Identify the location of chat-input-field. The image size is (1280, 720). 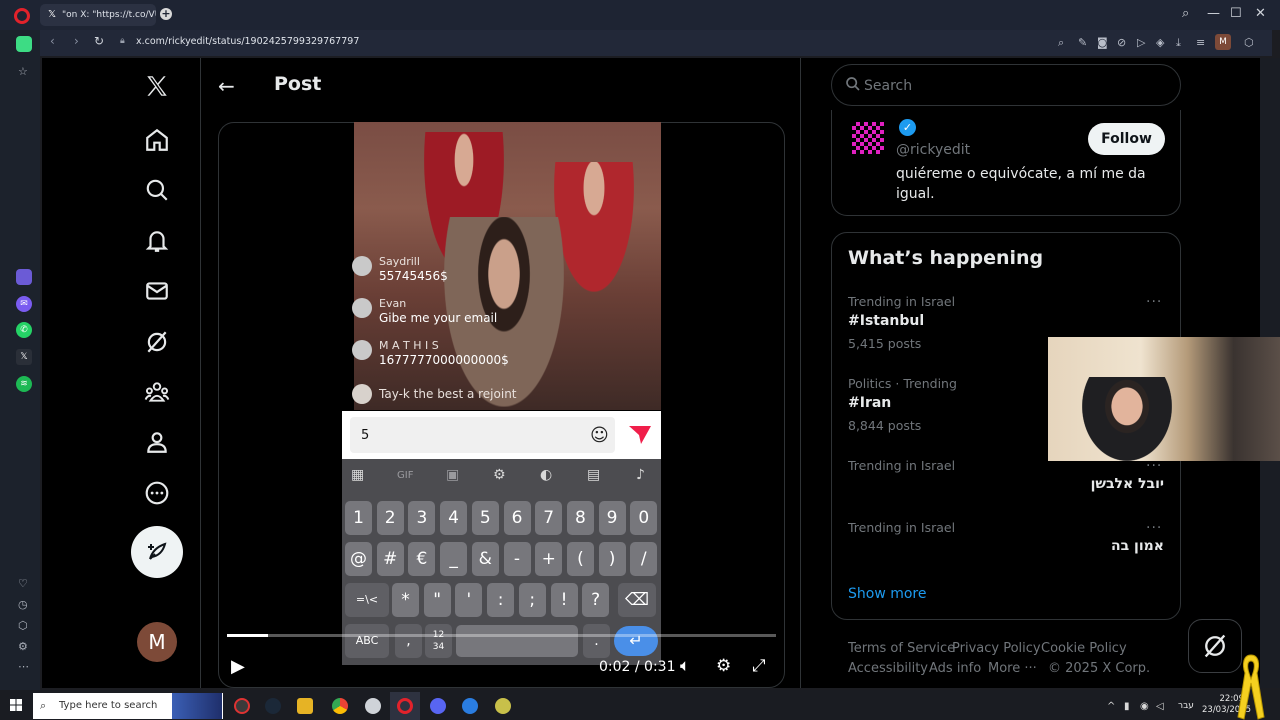
(482, 435).